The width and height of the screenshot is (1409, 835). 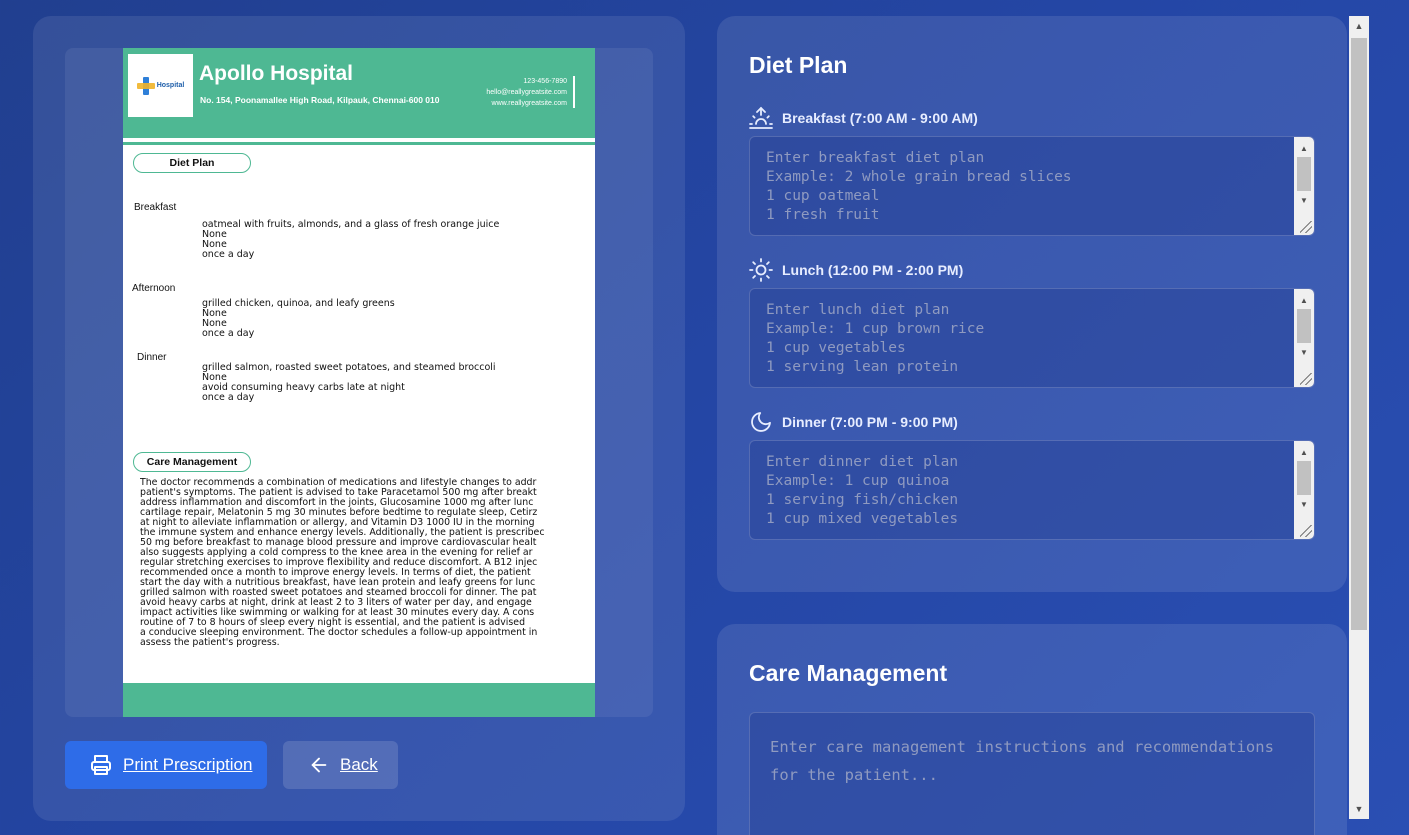 What do you see at coordinates (761, 270) in the screenshot?
I see `sun-icon` at bounding box center [761, 270].